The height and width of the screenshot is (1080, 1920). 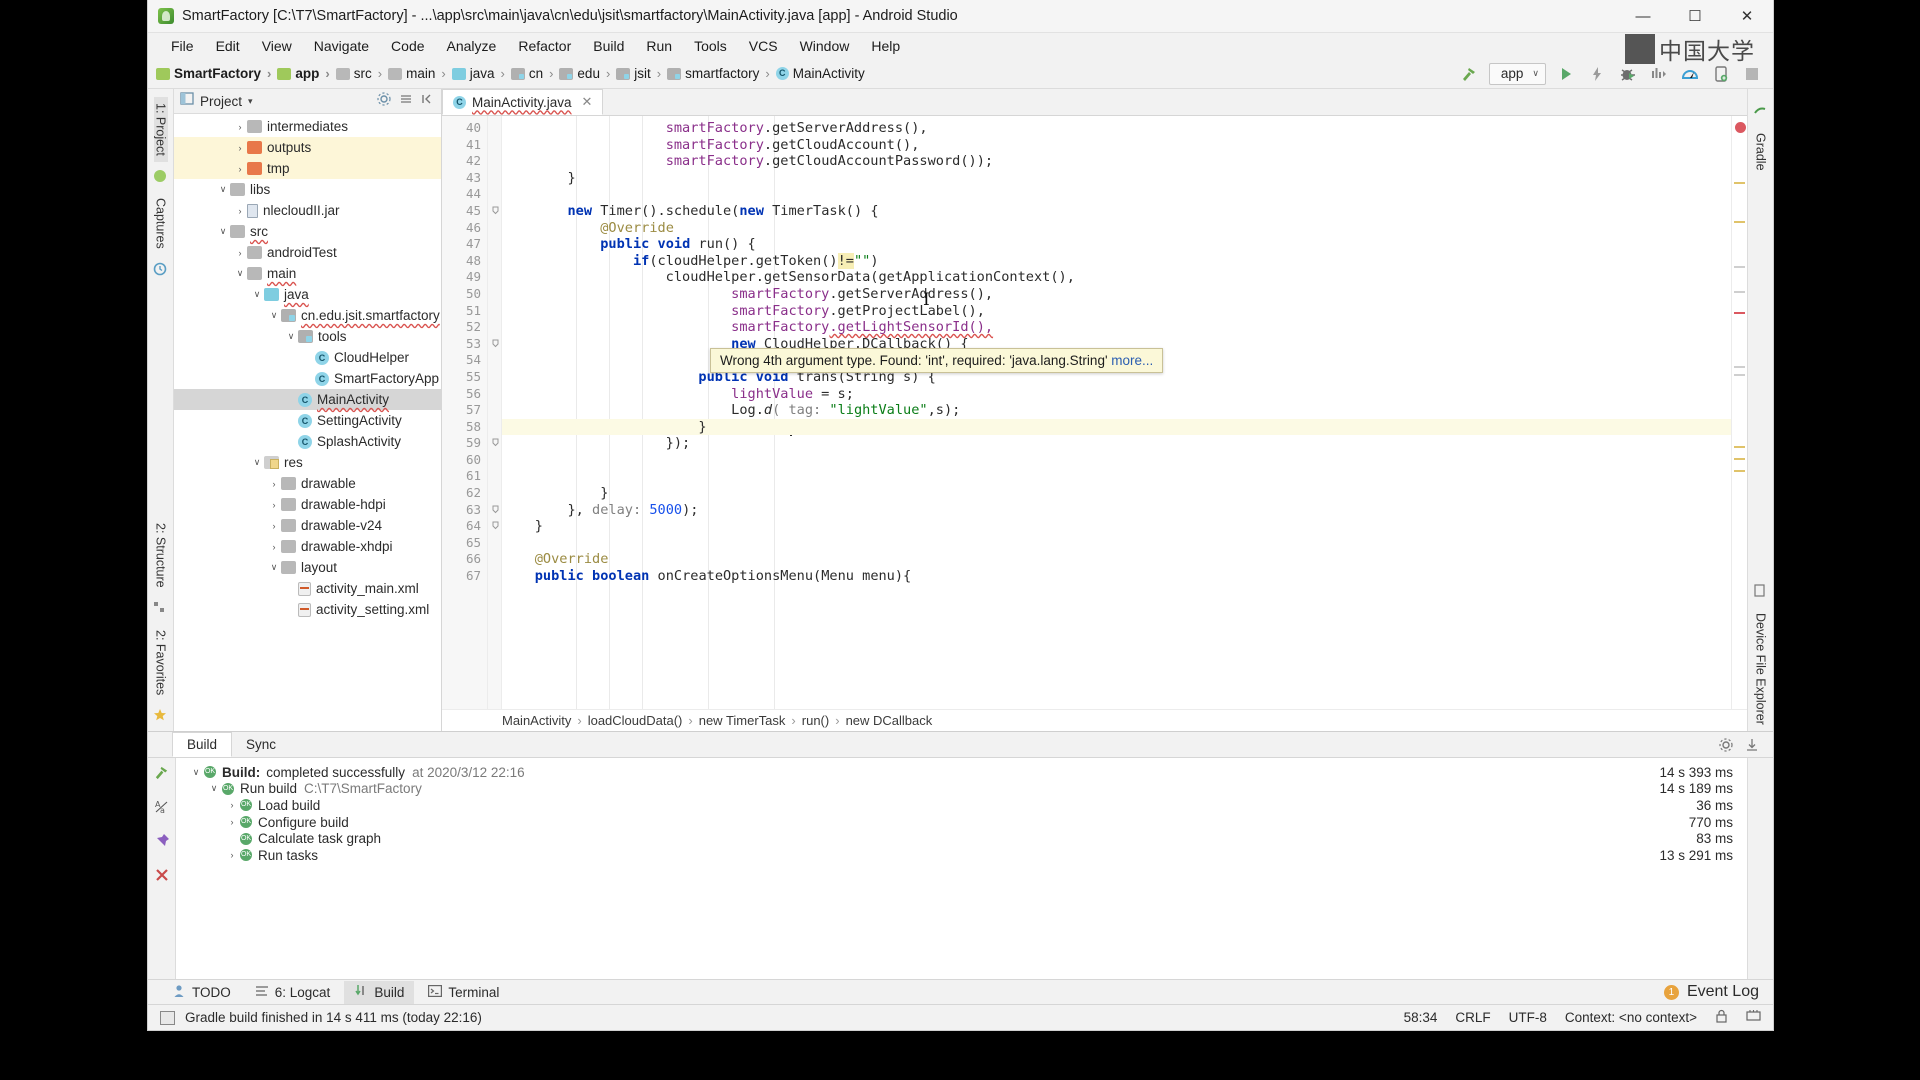 I want to click on menu-navigate: Navigate, so click(x=341, y=46).